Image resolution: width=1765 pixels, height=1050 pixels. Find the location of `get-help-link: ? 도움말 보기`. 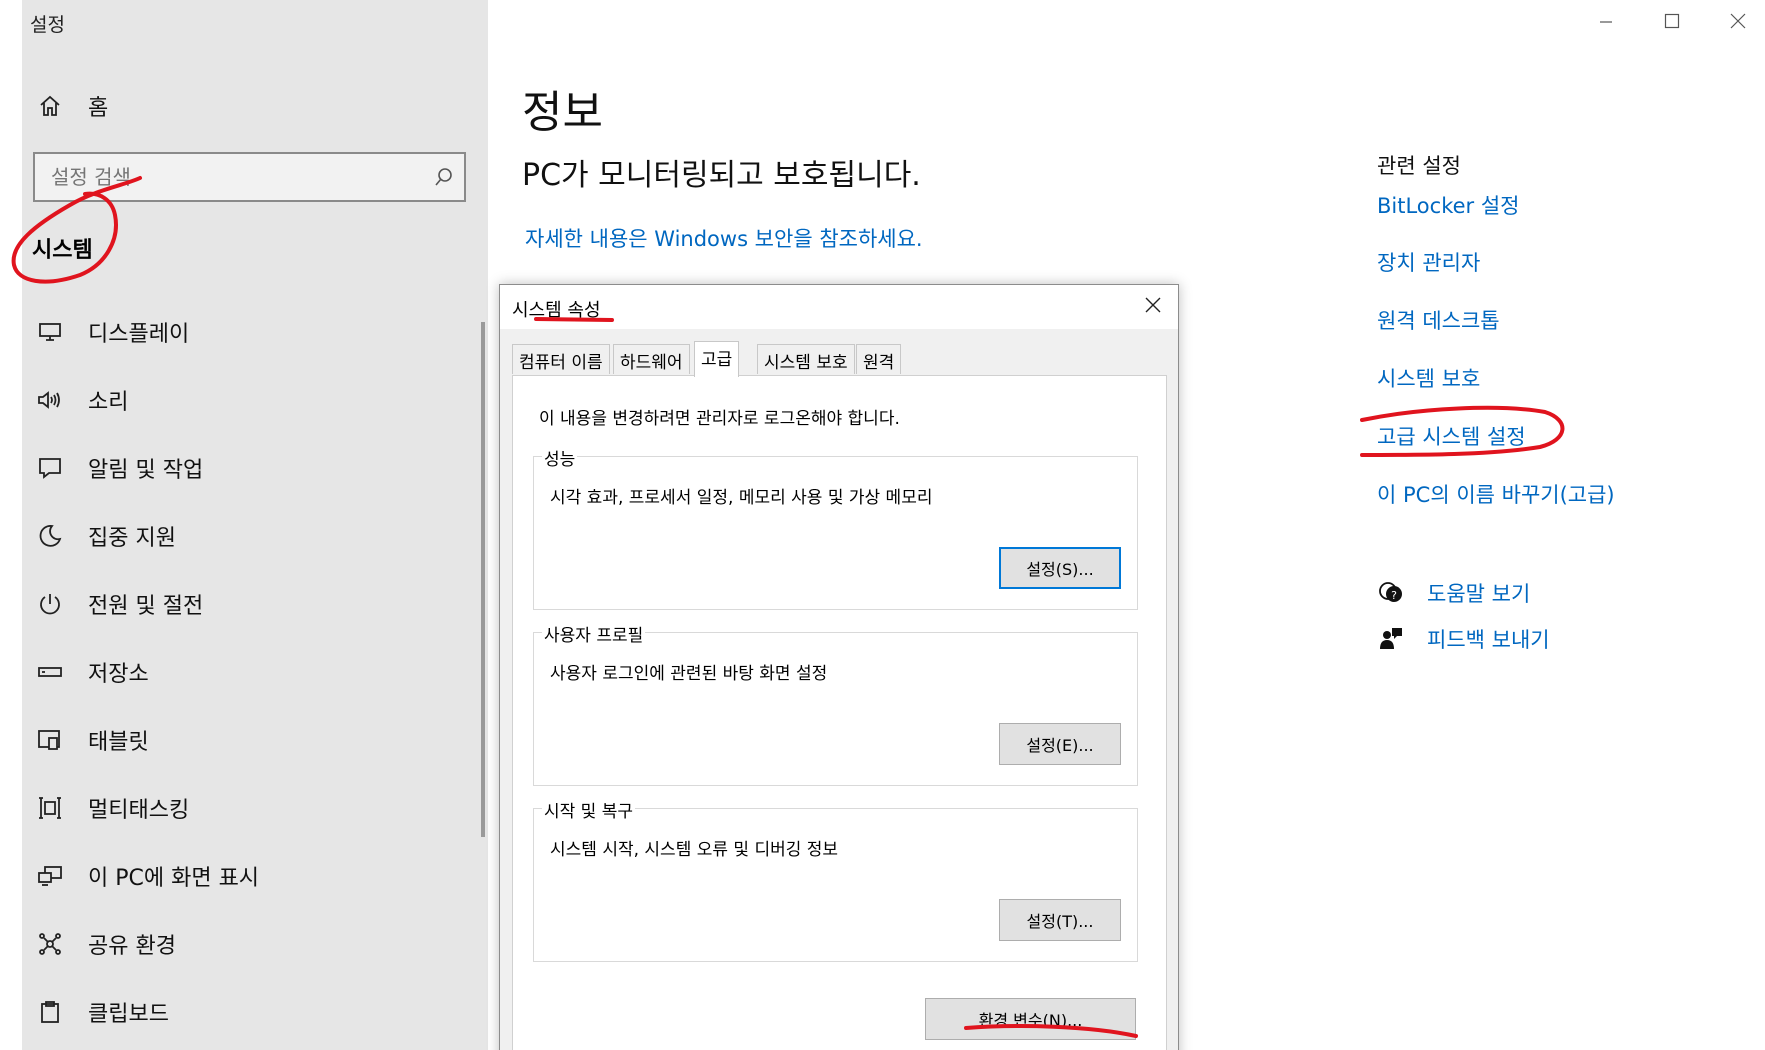

get-help-link: ? 도움말 보기 is located at coordinates (1453, 593).